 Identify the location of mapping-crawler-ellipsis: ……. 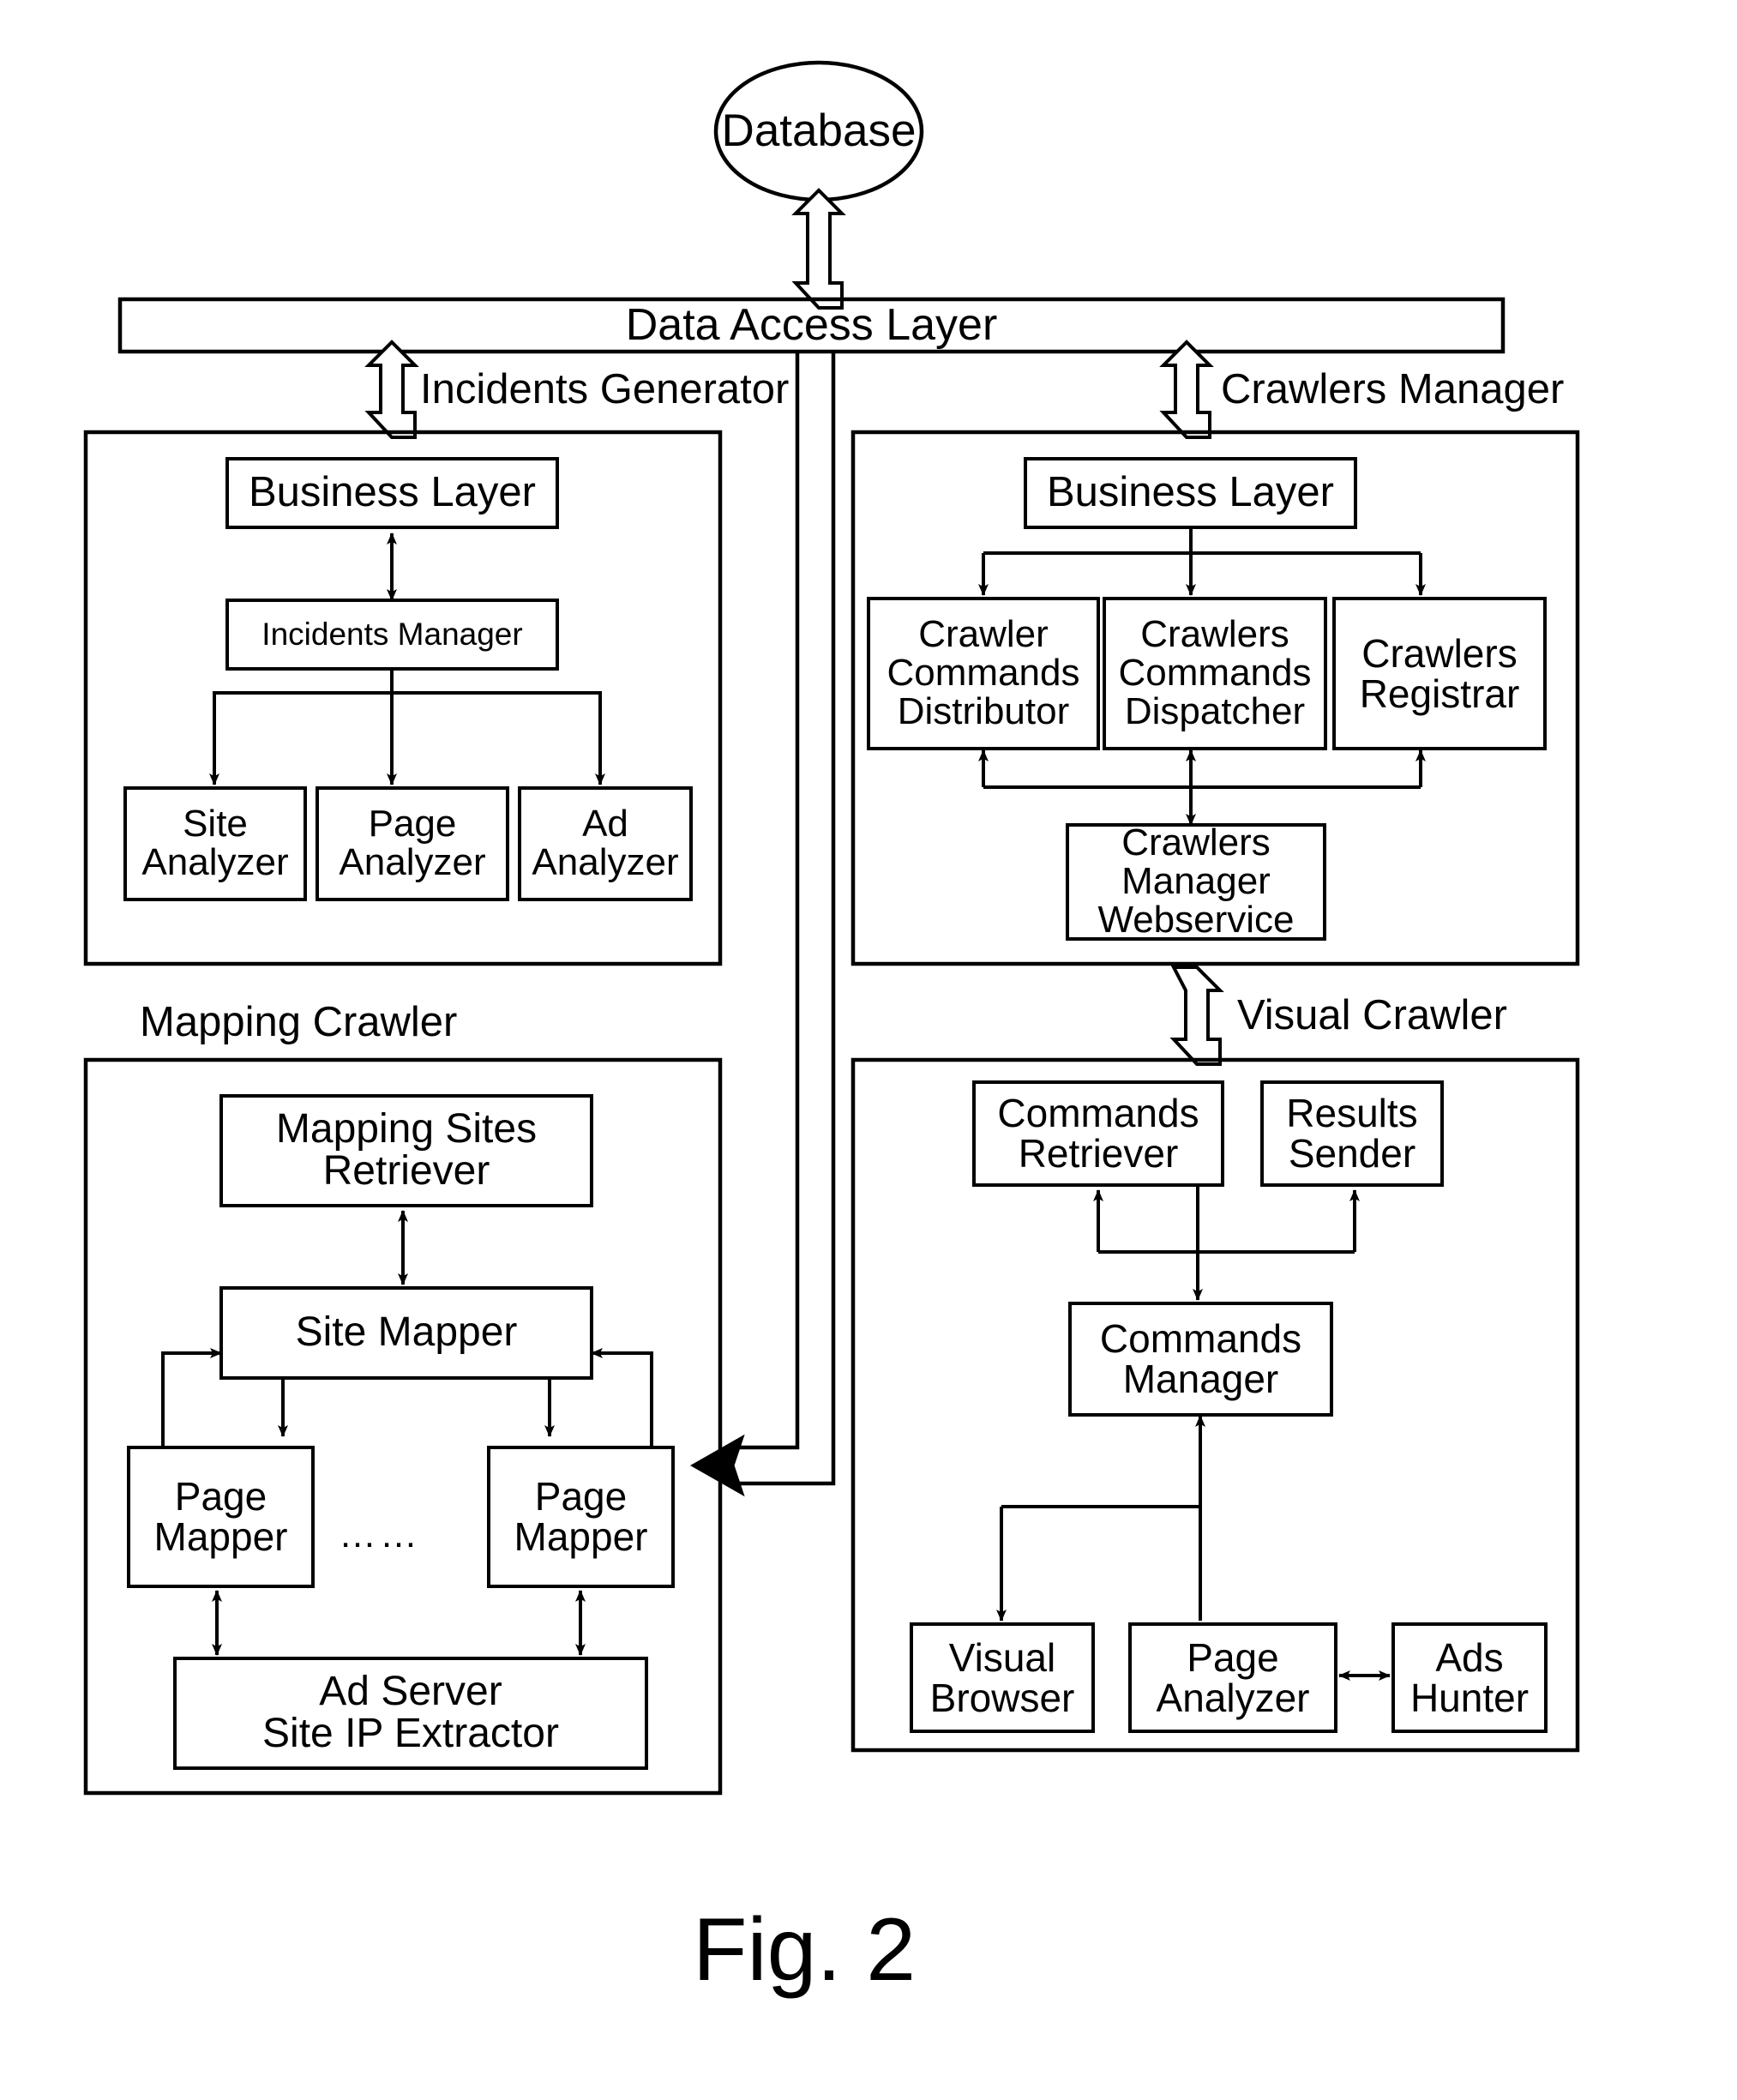
(380, 1534).